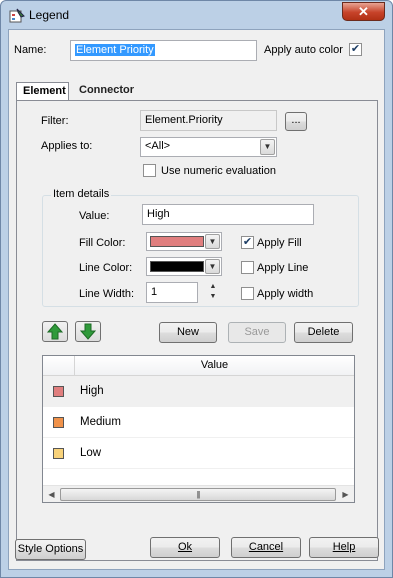  I want to click on fill-color-label: Fill Color:, so click(102, 243).